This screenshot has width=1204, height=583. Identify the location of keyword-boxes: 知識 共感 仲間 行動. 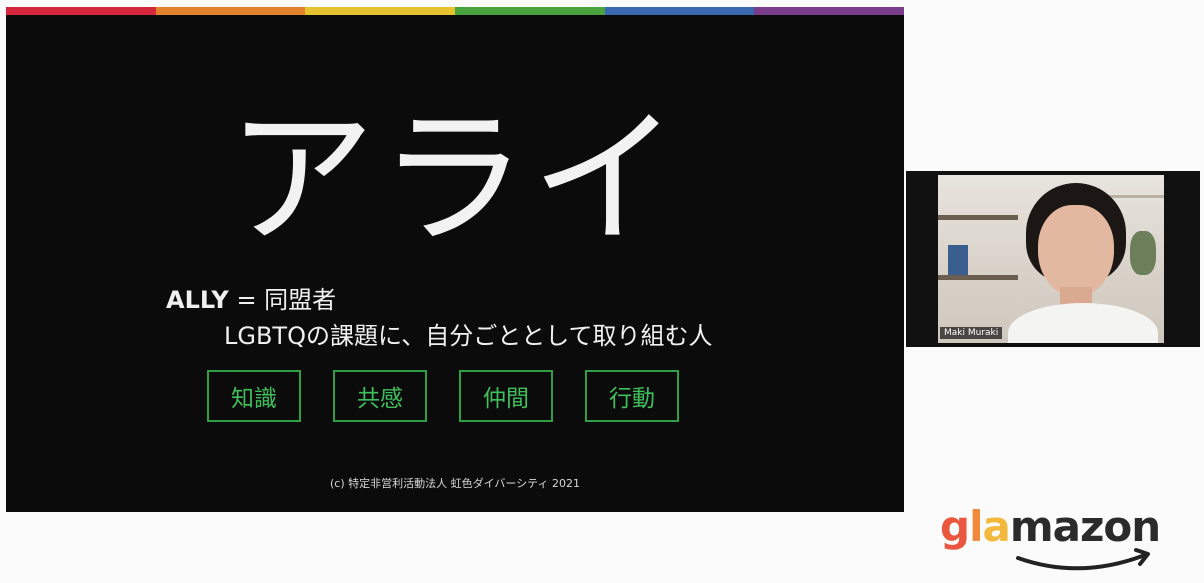
(443, 396).